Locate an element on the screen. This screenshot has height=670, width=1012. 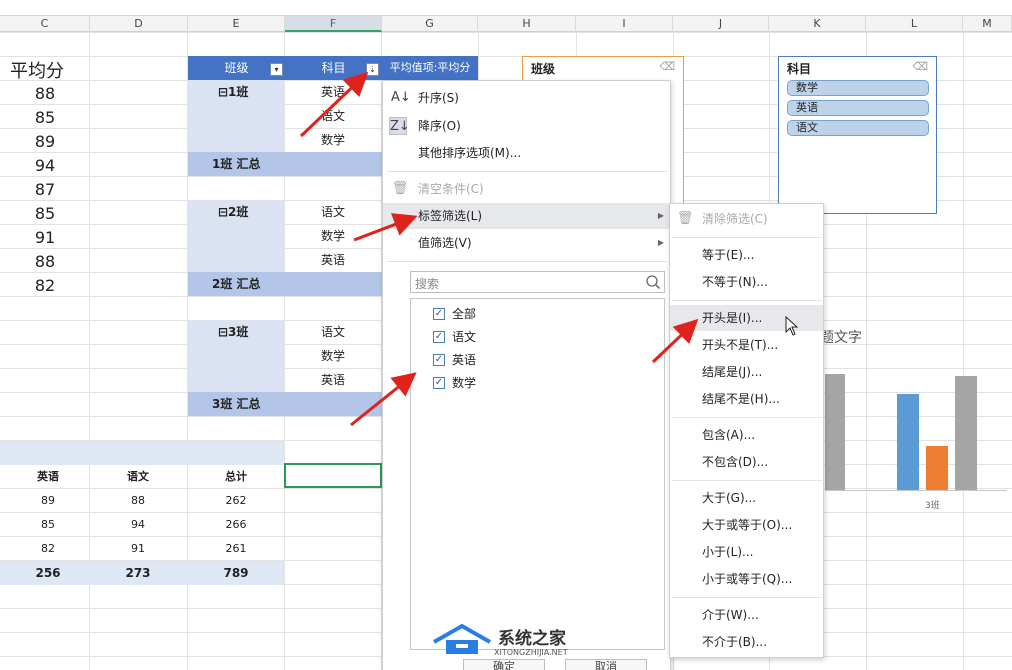
value-filter-item: 值筛选(V) ▶ is located at coordinates (526, 243).